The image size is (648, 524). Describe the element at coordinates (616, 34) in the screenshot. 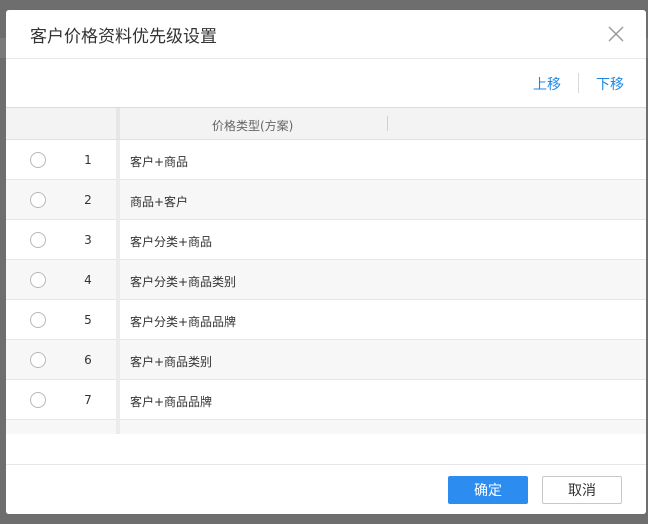

I see `close-icon` at that location.